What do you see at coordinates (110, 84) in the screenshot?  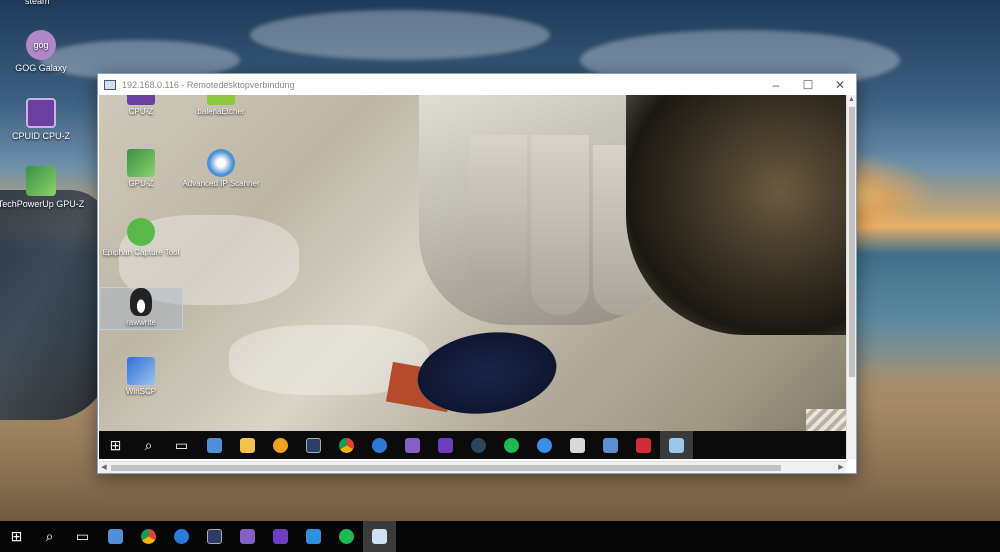 I see `remote-desktop-app-icon` at bounding box center [110, 84].